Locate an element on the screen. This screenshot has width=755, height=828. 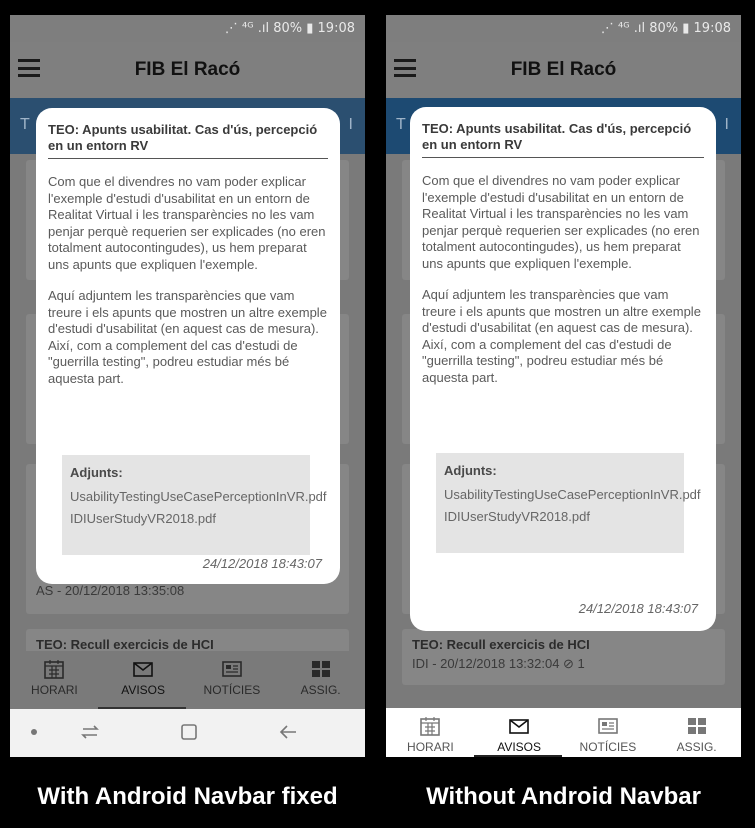
android-navbar is located at coordinates (187, 733).